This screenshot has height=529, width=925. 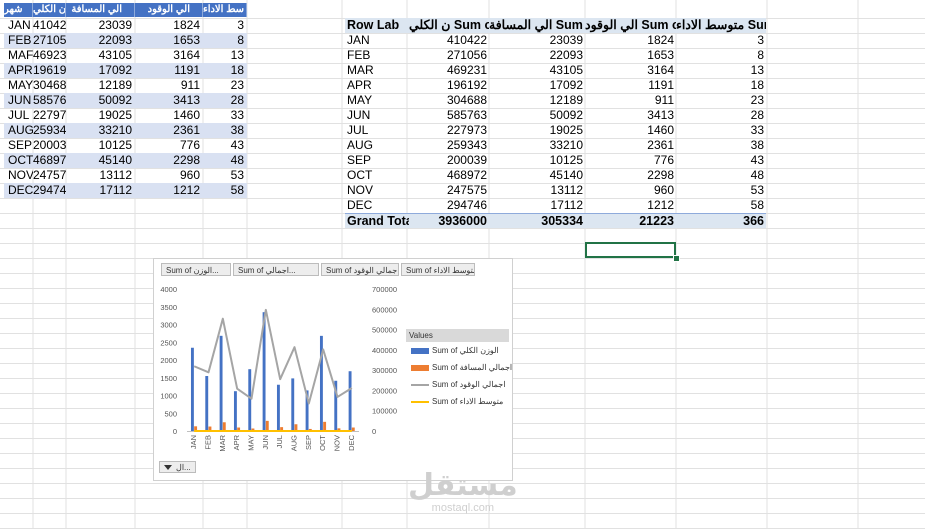 I want to click on source-cell-r6-c3: 1460, so click(x=169, y=115).